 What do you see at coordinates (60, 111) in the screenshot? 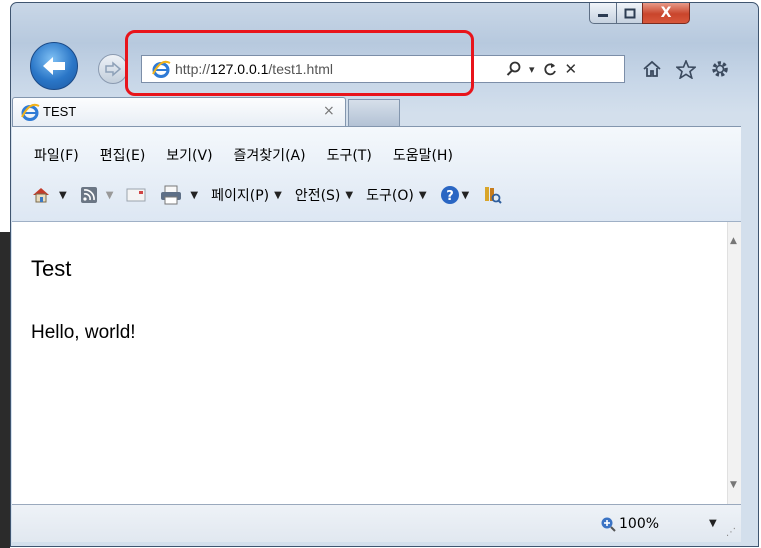
I see `tab-title: TEST` at bounding box center [60, 111].